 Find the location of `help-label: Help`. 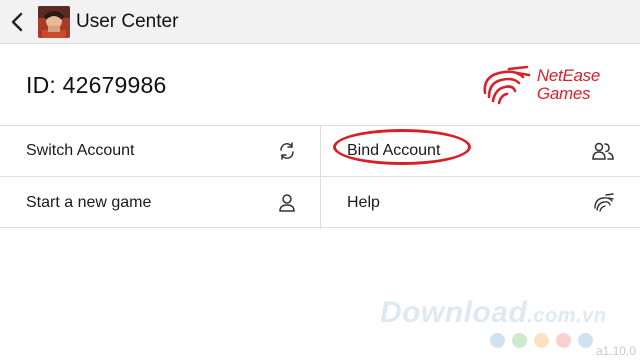

help-label: Help is located at coordinates (363, 202).